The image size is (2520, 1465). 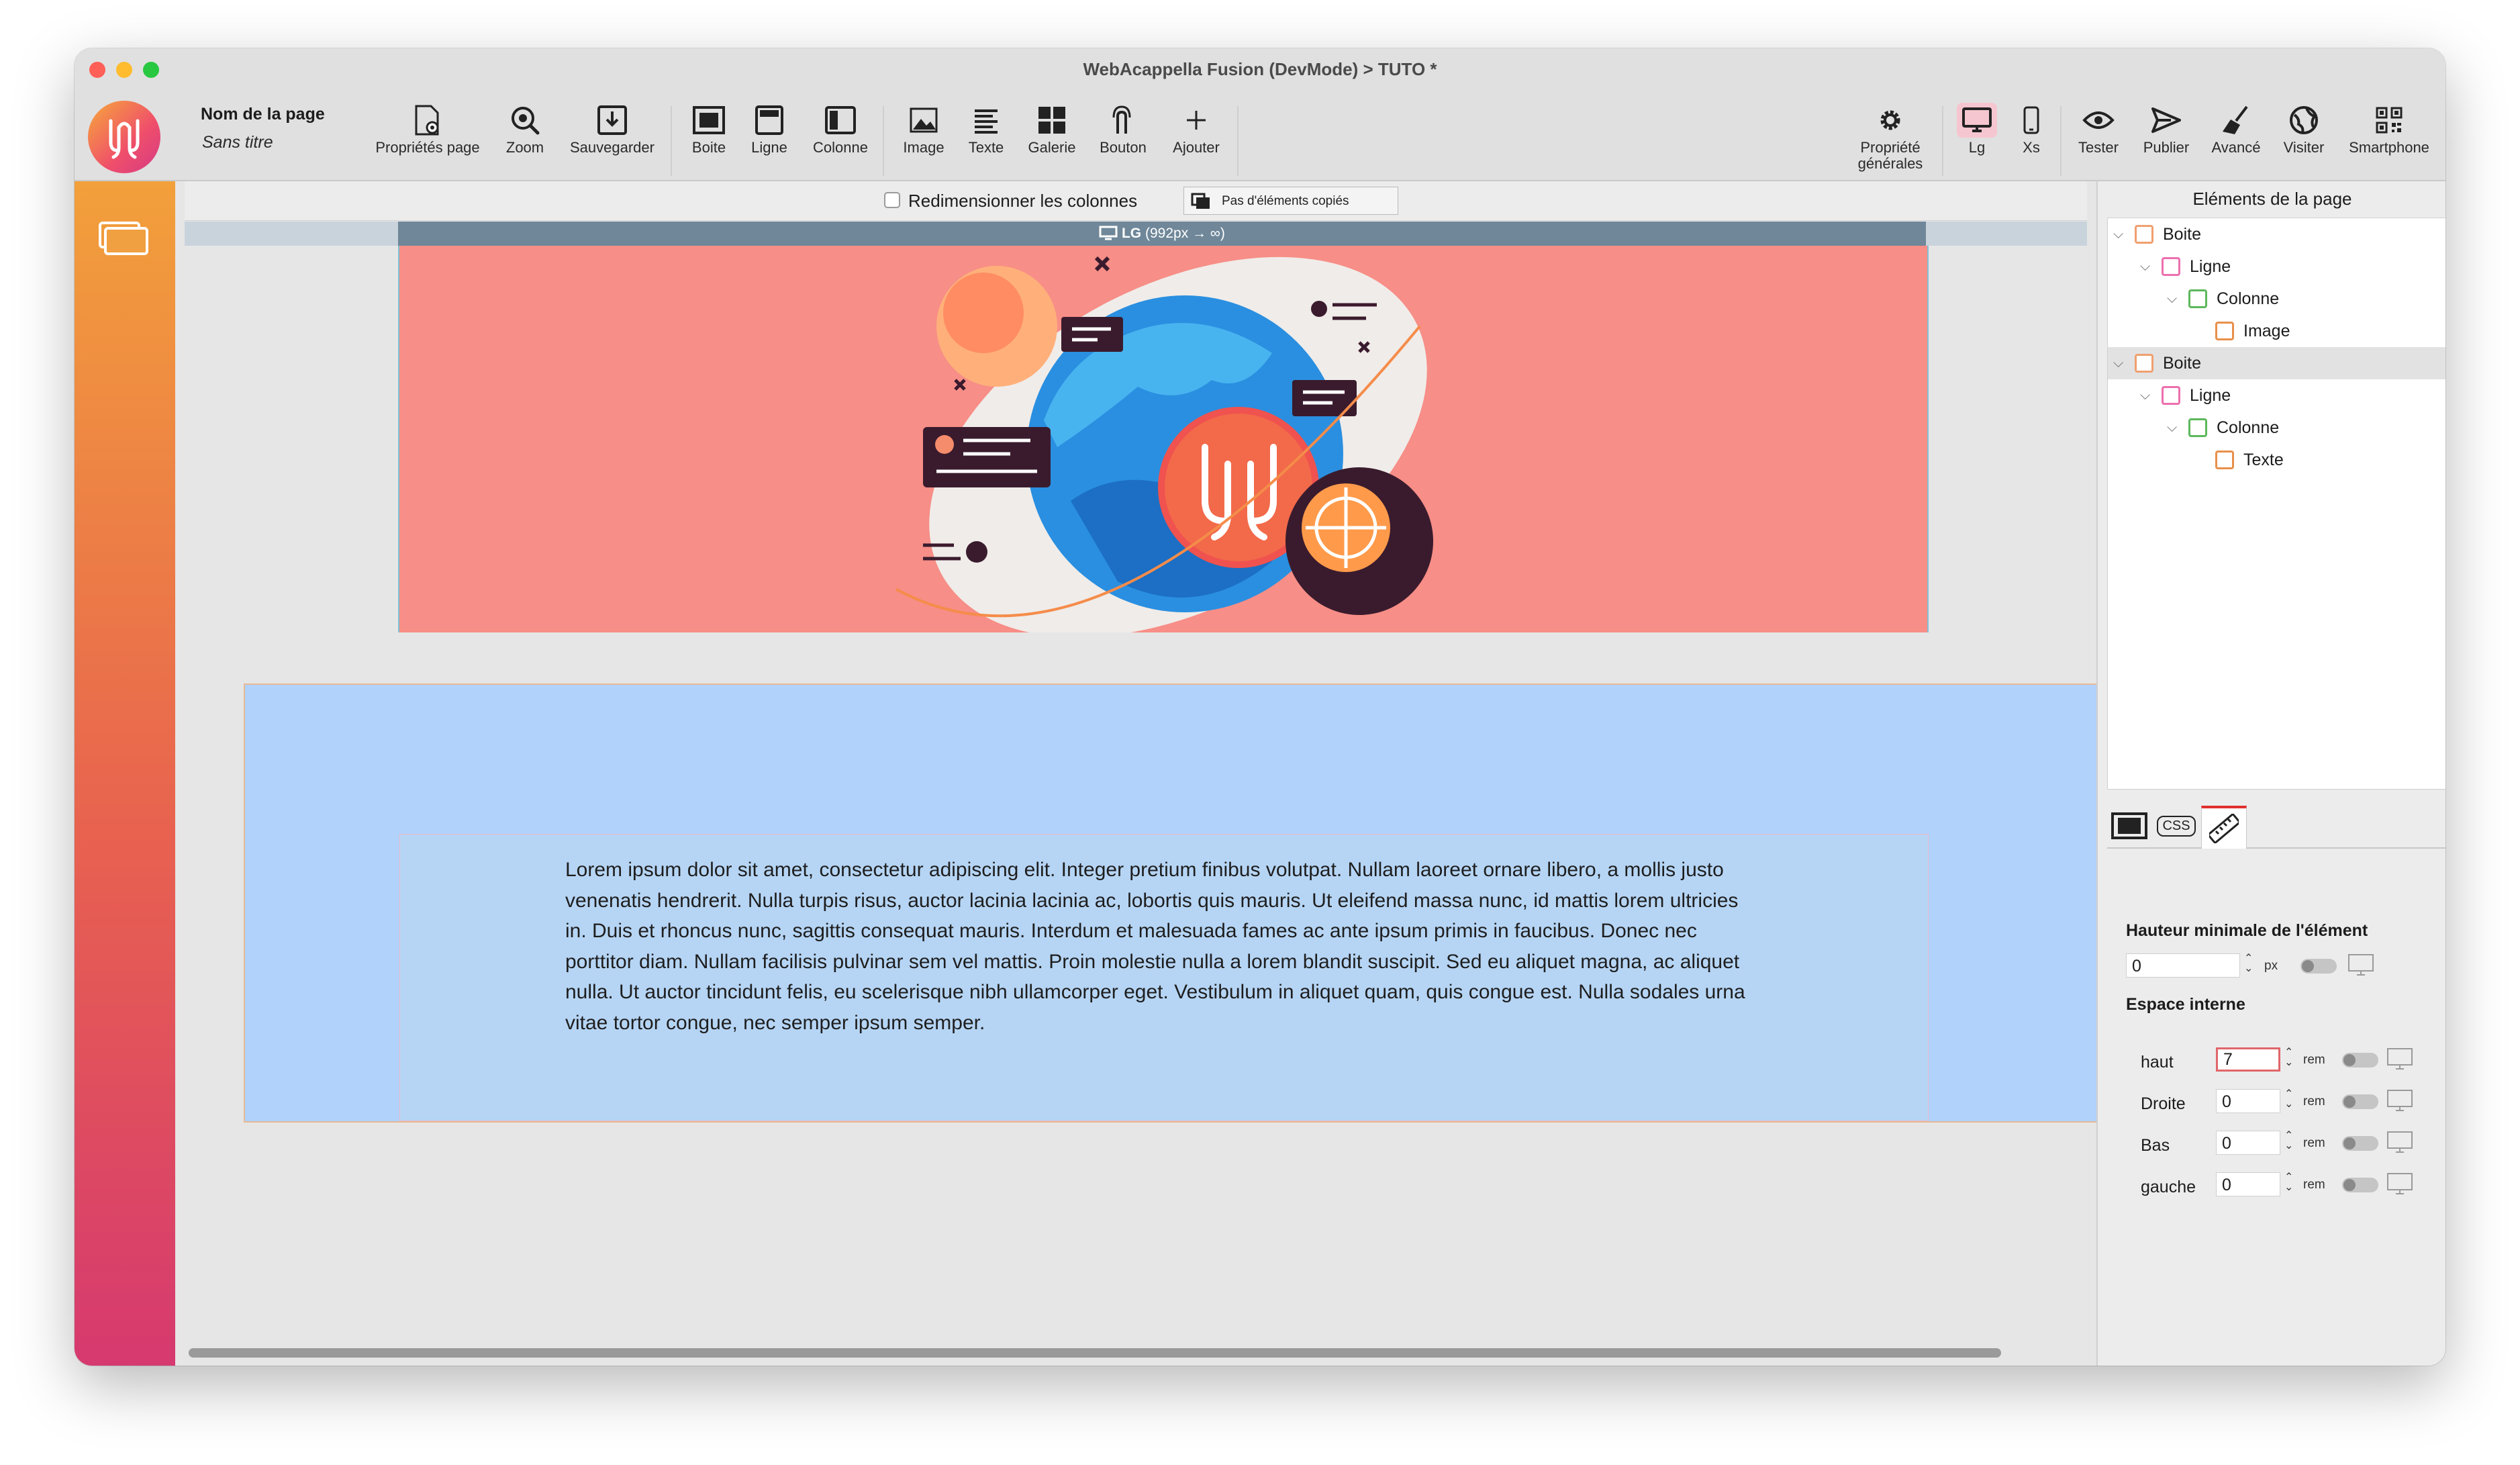 I want to click on padding-left-stepper: ⌃ ⌄, so click(x=2288, y=1182).